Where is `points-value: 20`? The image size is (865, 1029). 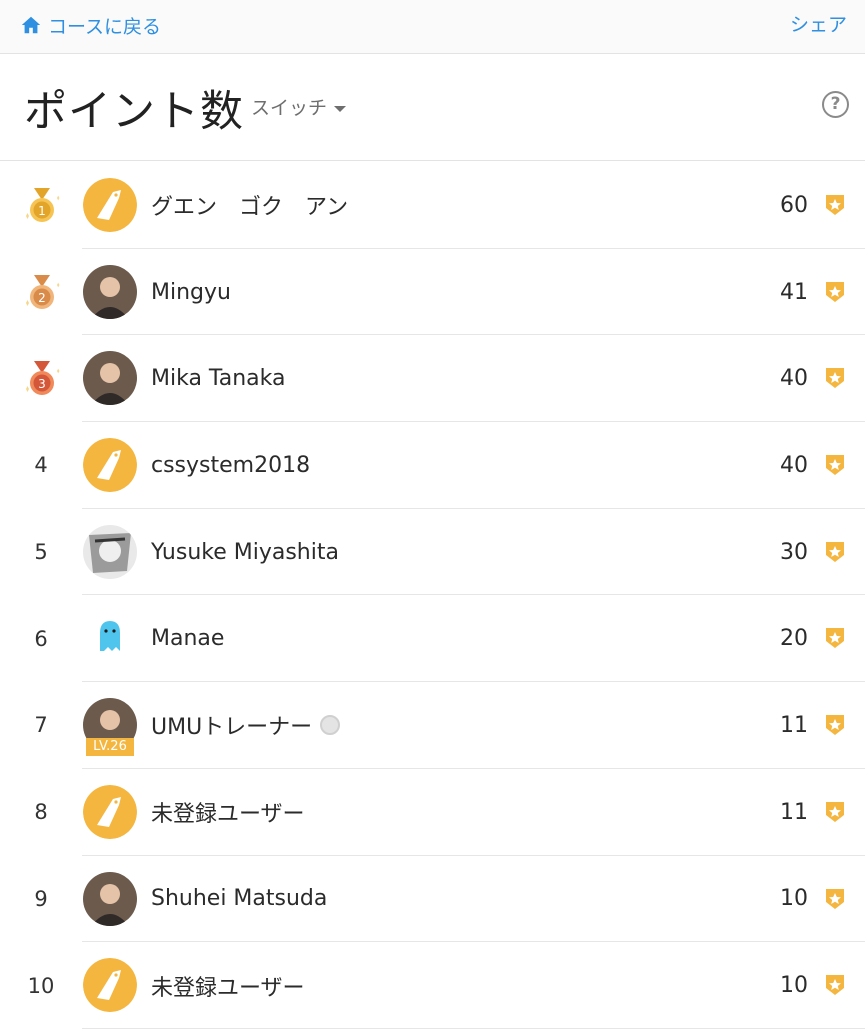
points-value: 20 is located at coordinates (794, 639).